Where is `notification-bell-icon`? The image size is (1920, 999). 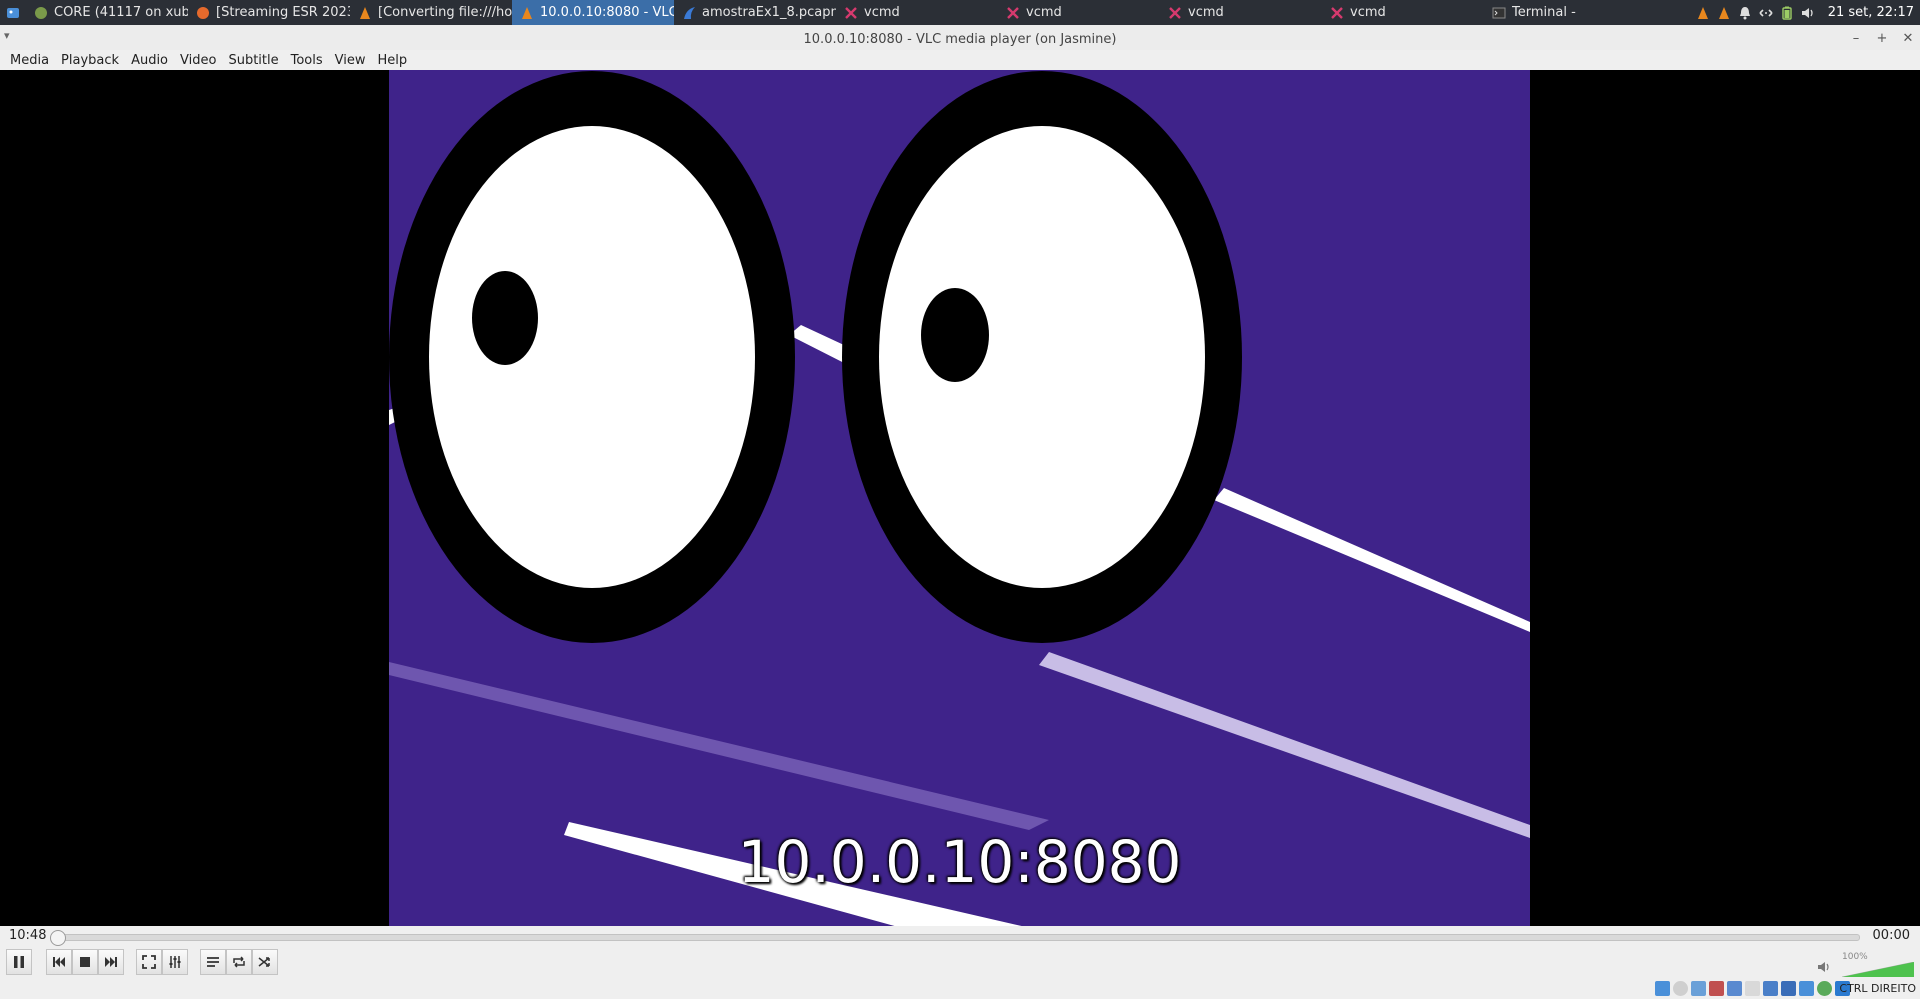
notification-bell-icon is located at coordinates (1745, 13).